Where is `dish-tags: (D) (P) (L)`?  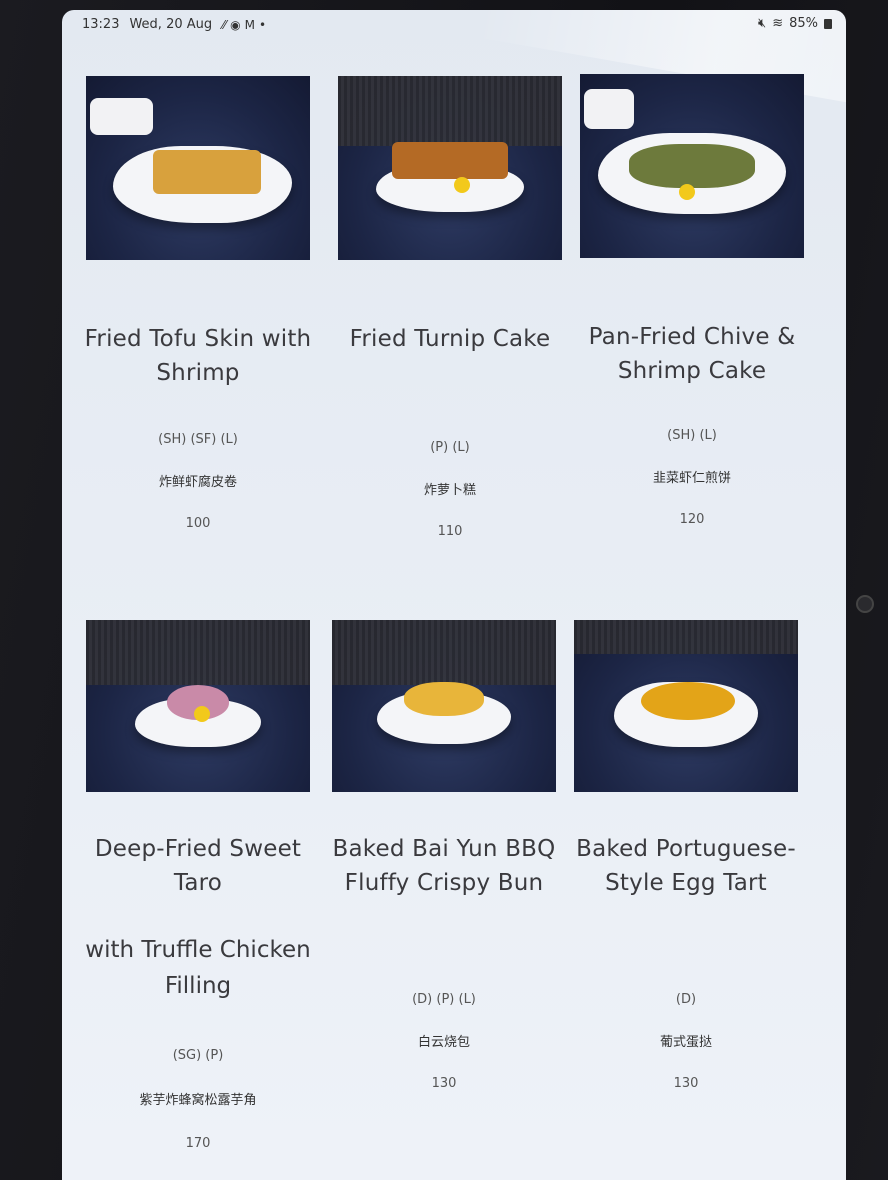 dish-tags: (D) (P) (L) is located at coordinates (444, 999).